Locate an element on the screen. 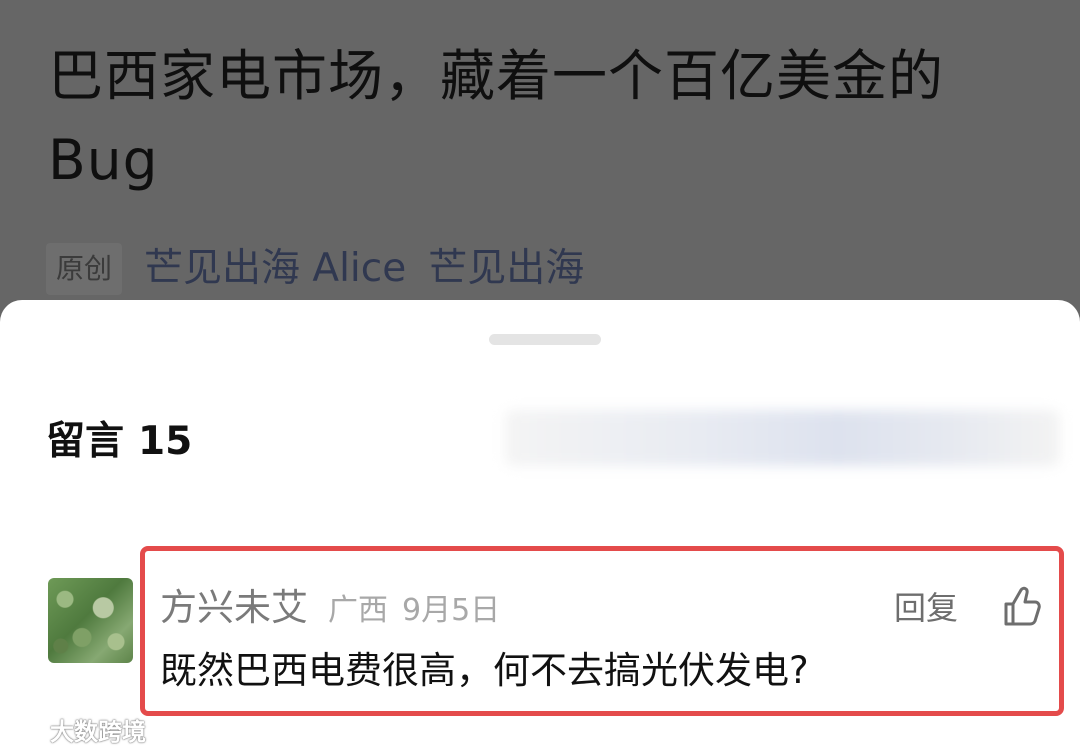  account-link: 芒见出海 is located at coordinates (506, 269).